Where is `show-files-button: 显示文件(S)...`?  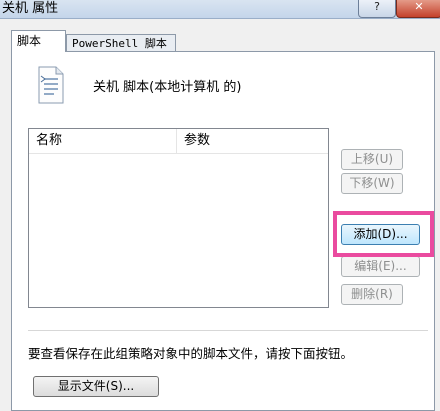
show-files-button: 显示文件(S)... is located at coordinates (96, 386).